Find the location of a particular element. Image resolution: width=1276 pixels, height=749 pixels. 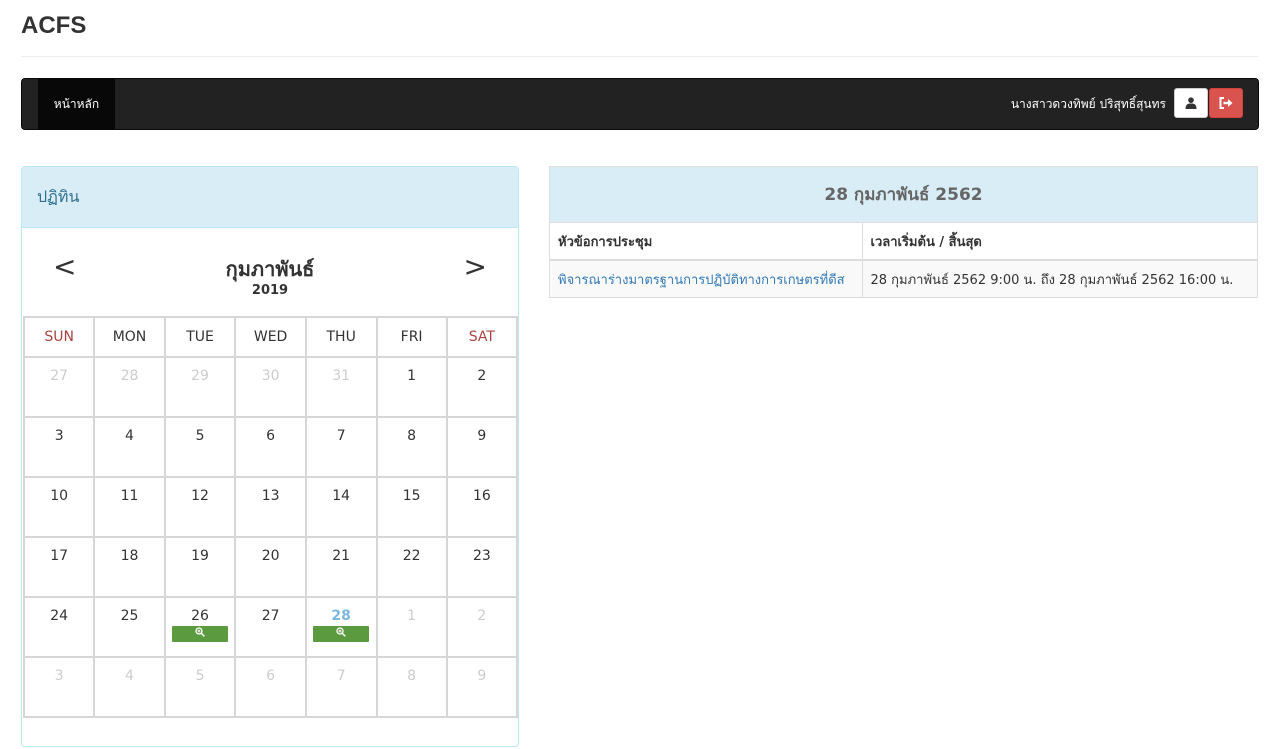

calendar-day-cell: 30 is located at coordinates (270, 387).